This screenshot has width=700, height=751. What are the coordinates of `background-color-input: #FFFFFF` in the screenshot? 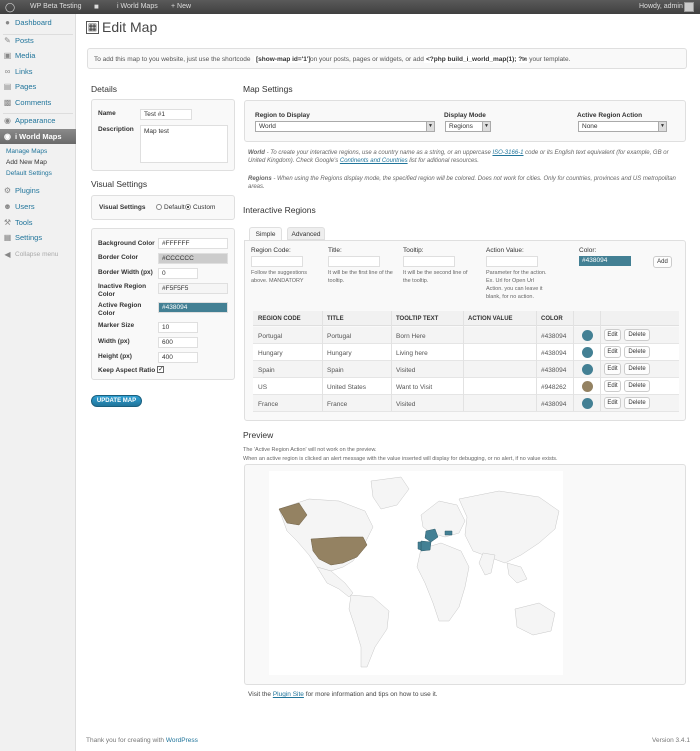 It's located at (193, 243).